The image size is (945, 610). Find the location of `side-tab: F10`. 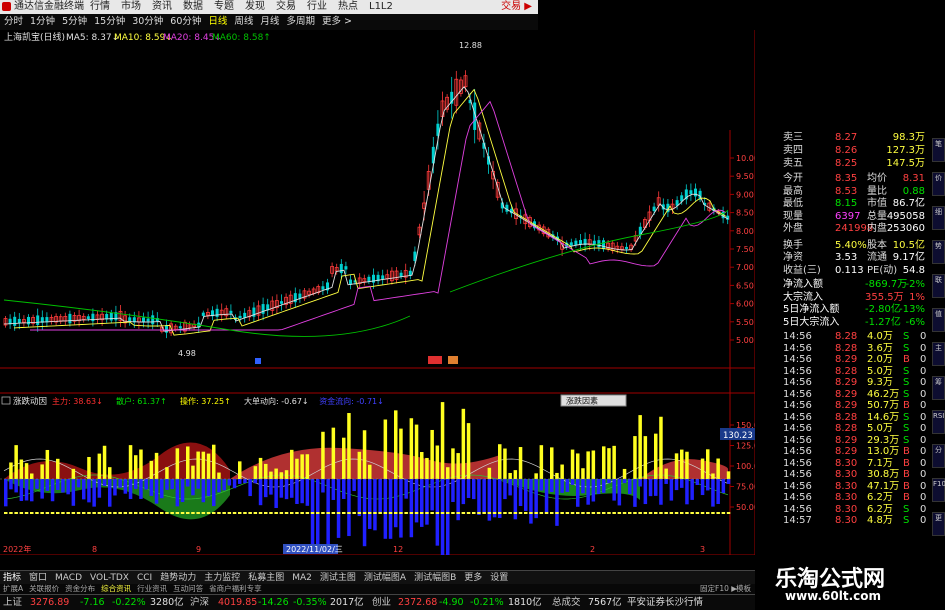

side-tab: F10 is located at coordinates (938, 490).